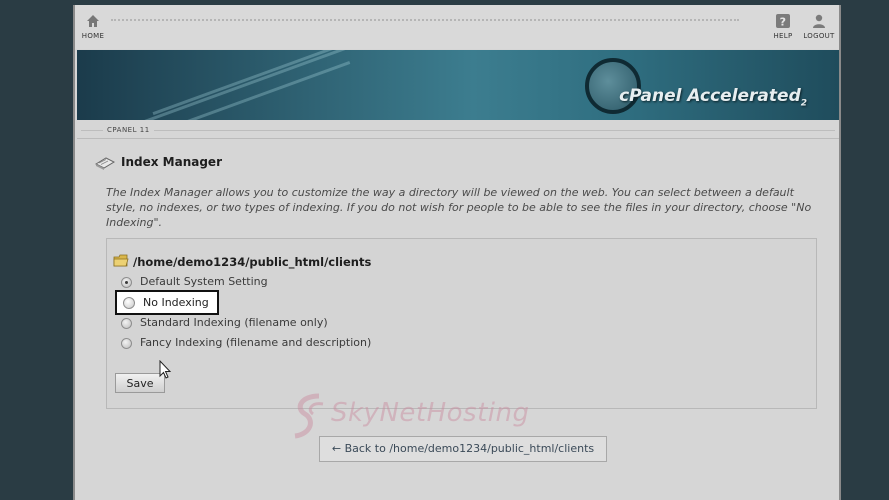 This screenshot has width=889, height=500. What do you see at coordinates (126, 282) in the screenshot?
I see `radio-default-system-setting` at bounding box center [126, 282].